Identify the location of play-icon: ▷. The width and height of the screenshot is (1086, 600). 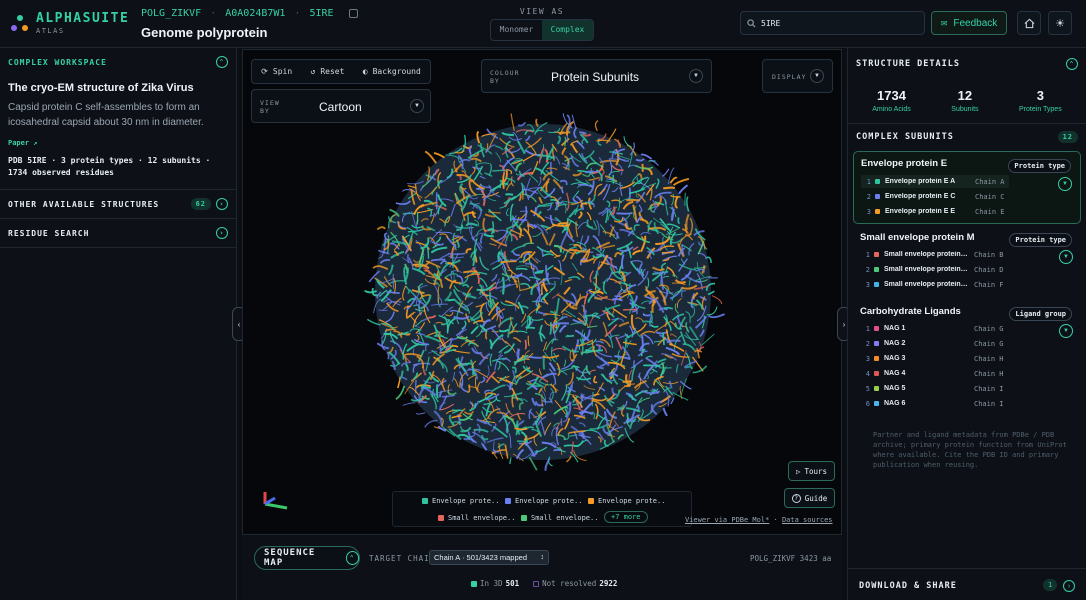
(798, 471).